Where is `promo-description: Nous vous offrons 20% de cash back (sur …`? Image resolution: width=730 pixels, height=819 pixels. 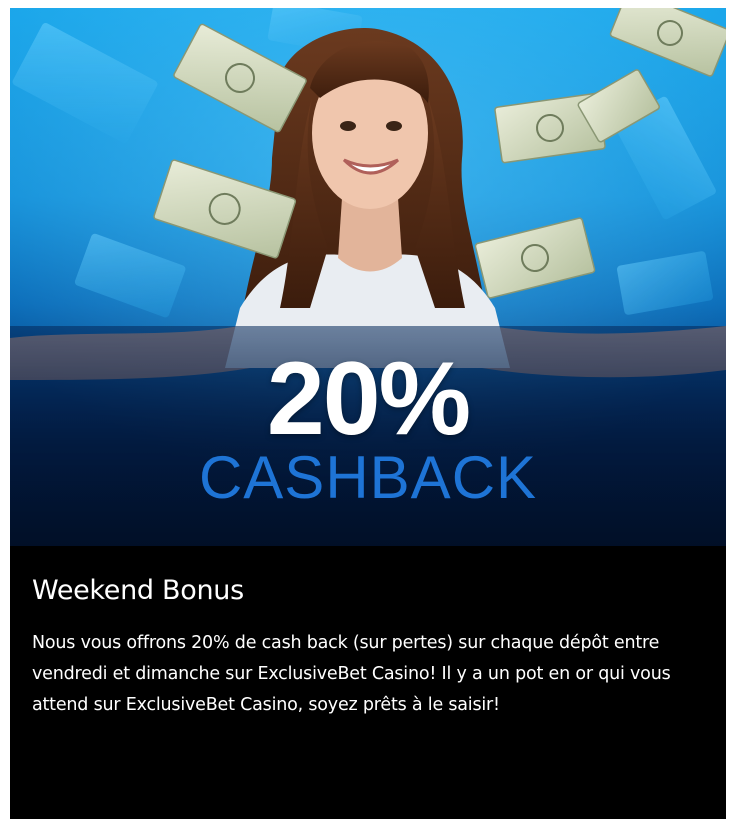
promo-description: Nous vous offrons 20% de cash back (sur … is located at coordinates (351, 674).